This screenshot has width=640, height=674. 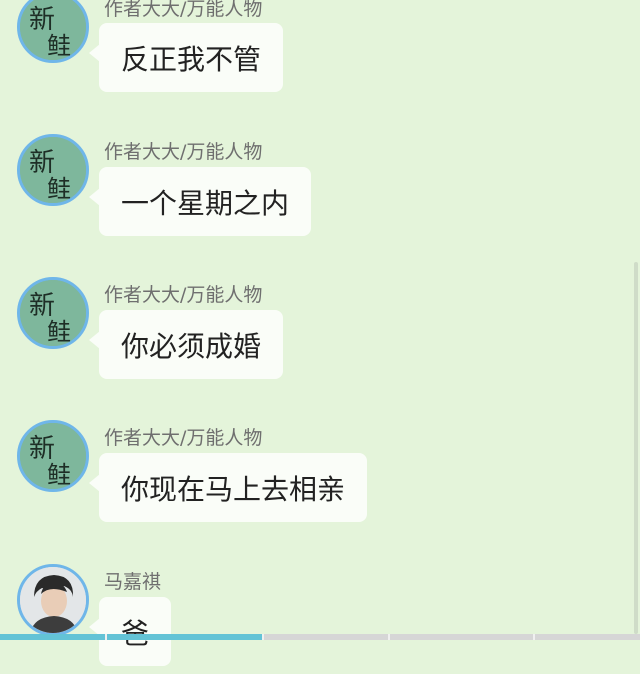 What do you see at coordinates (186, 57) in the screenshot?
I see `message-bubble: 反正我不管` at bounding box center [186, 57].